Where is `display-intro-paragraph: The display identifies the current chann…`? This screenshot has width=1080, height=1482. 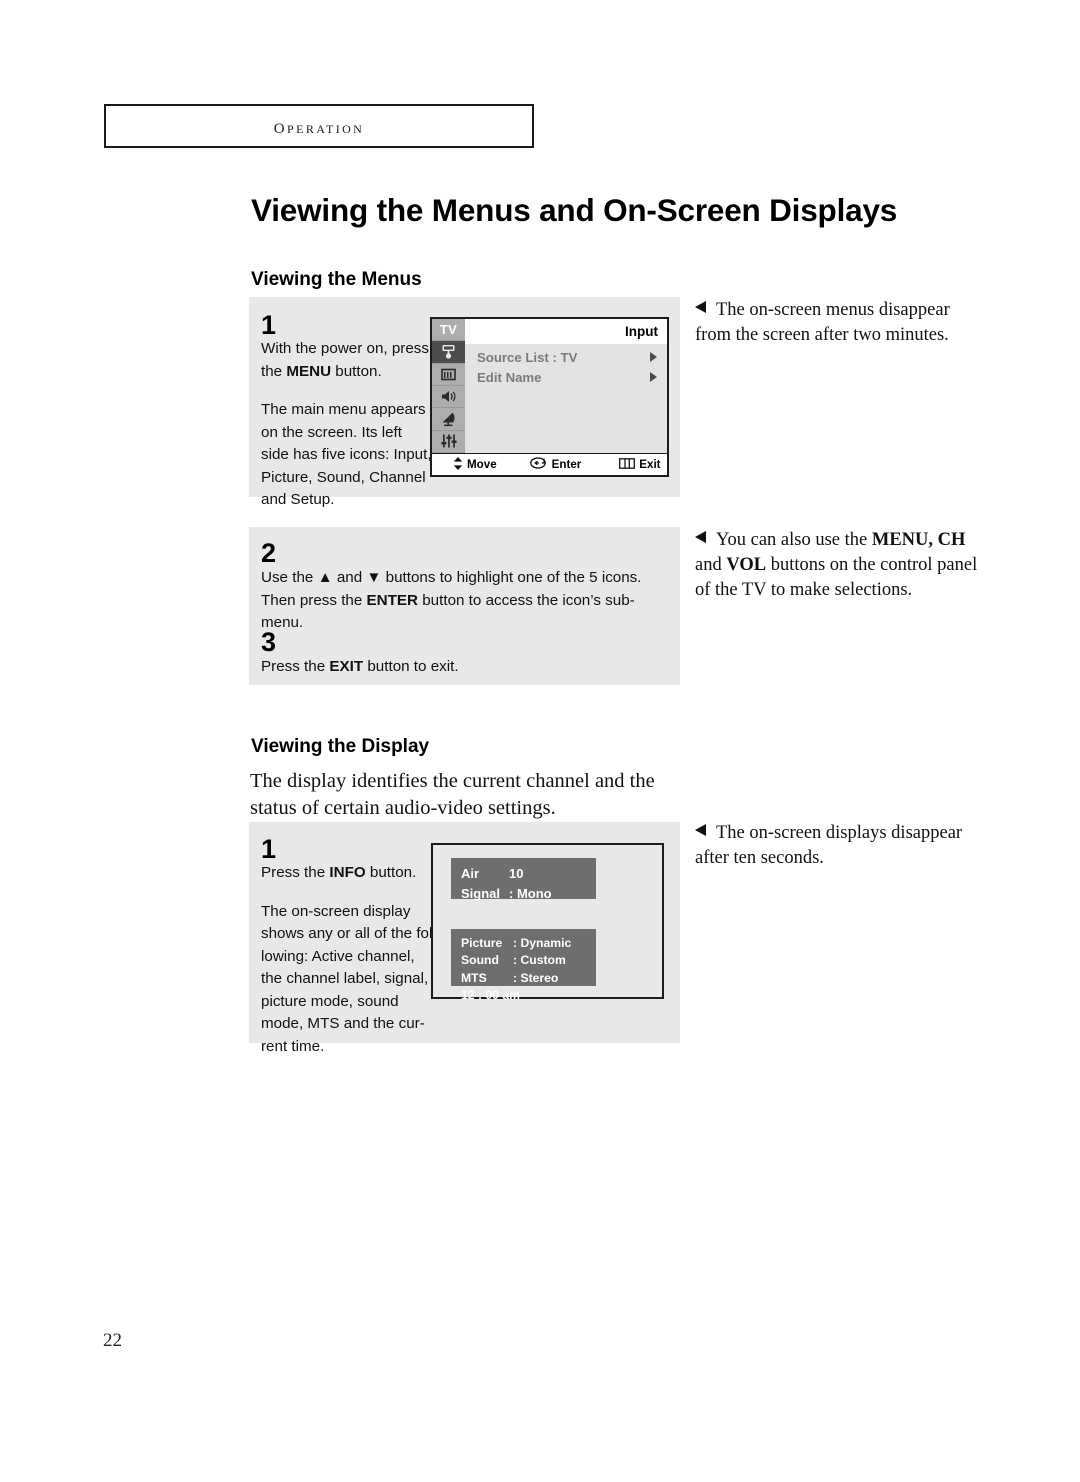 display-intro-paragraph: The display identifies the current chann… is located at coordinates (452, 795).